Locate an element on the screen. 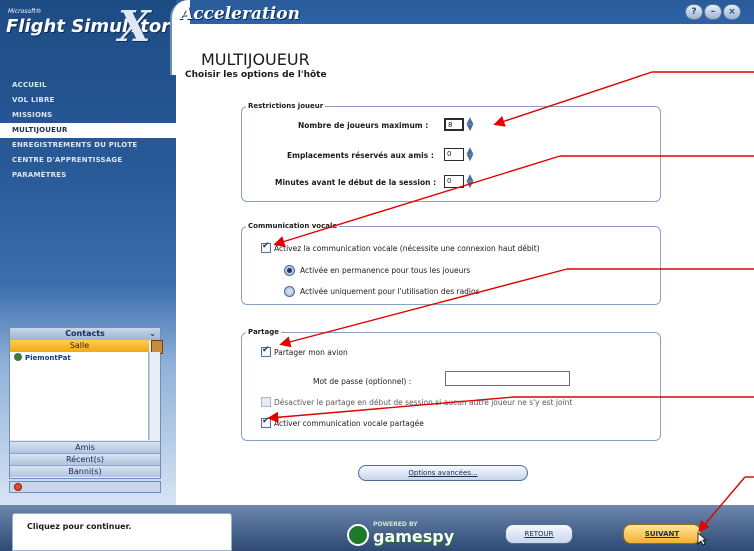  contacts-header: Contacts ⌄ is located at coordinates (85, 334).